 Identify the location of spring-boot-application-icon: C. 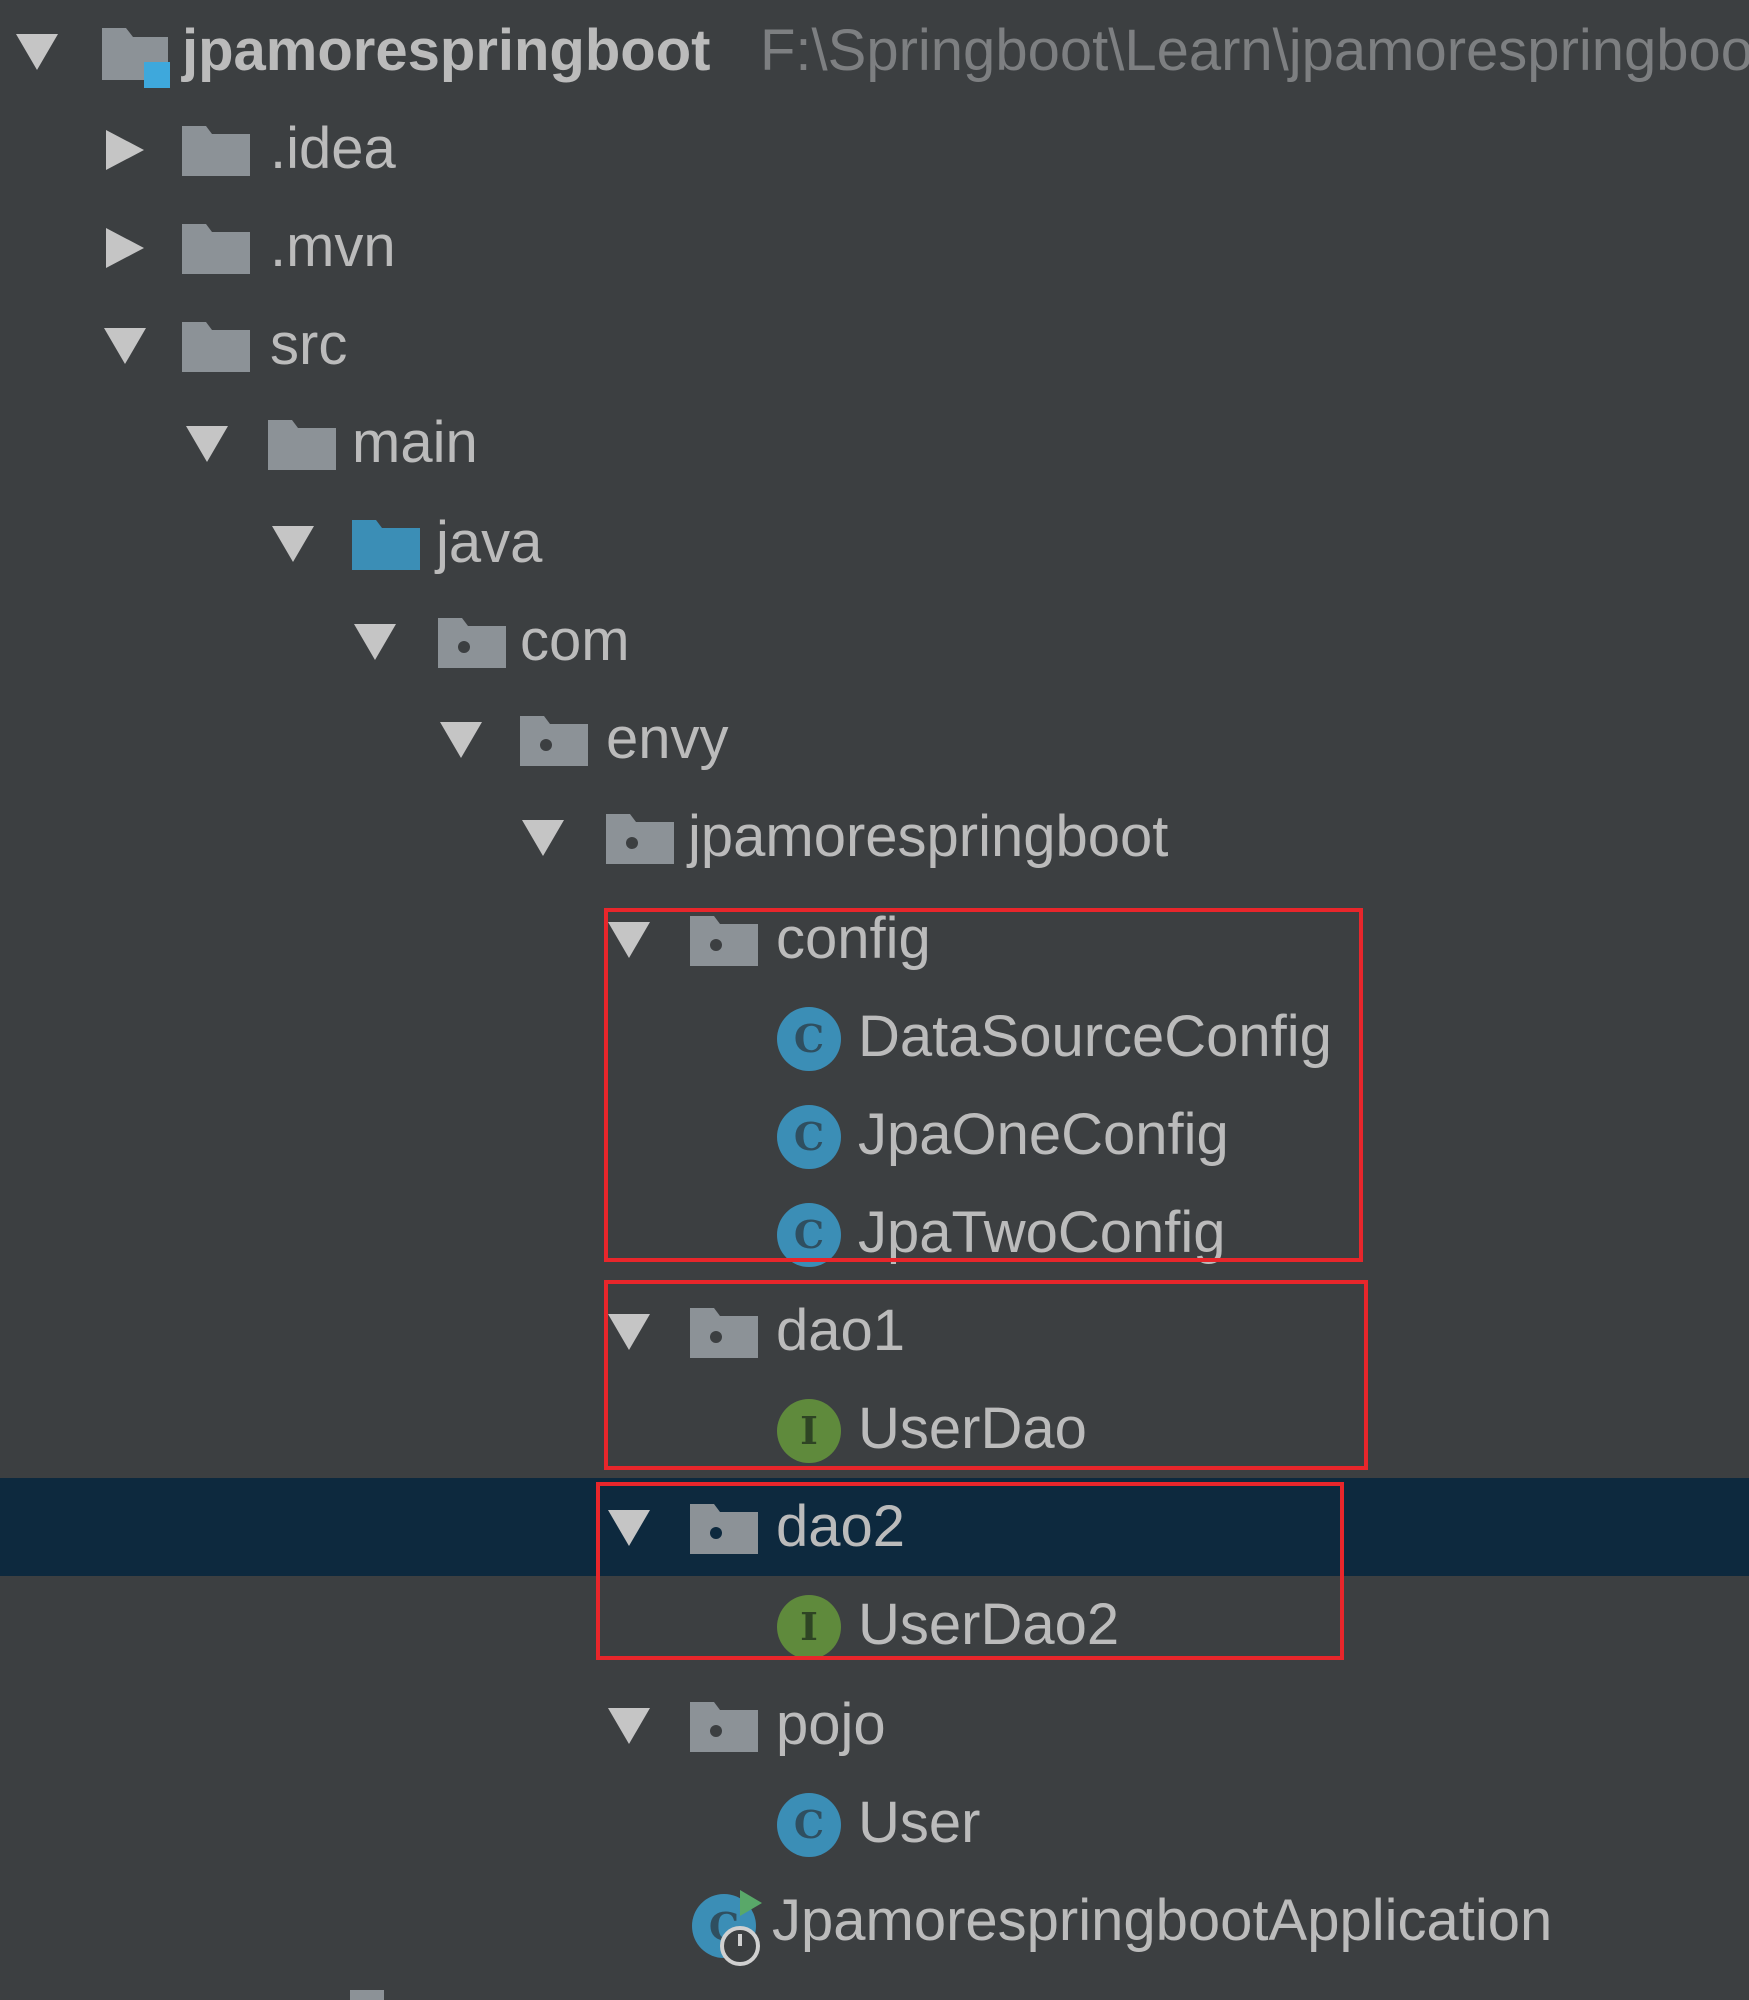
(727, 1928).